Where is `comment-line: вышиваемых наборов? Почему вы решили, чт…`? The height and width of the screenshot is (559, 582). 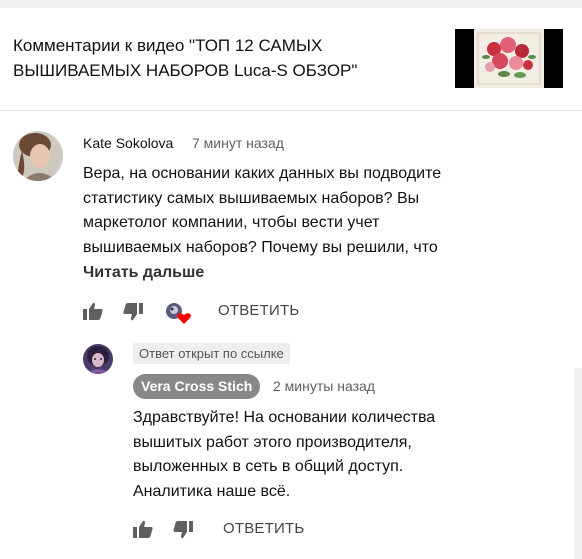
comment-line: вышиваемых наборов? Почему вы решили, чт… is located at coordinates (260, 247).